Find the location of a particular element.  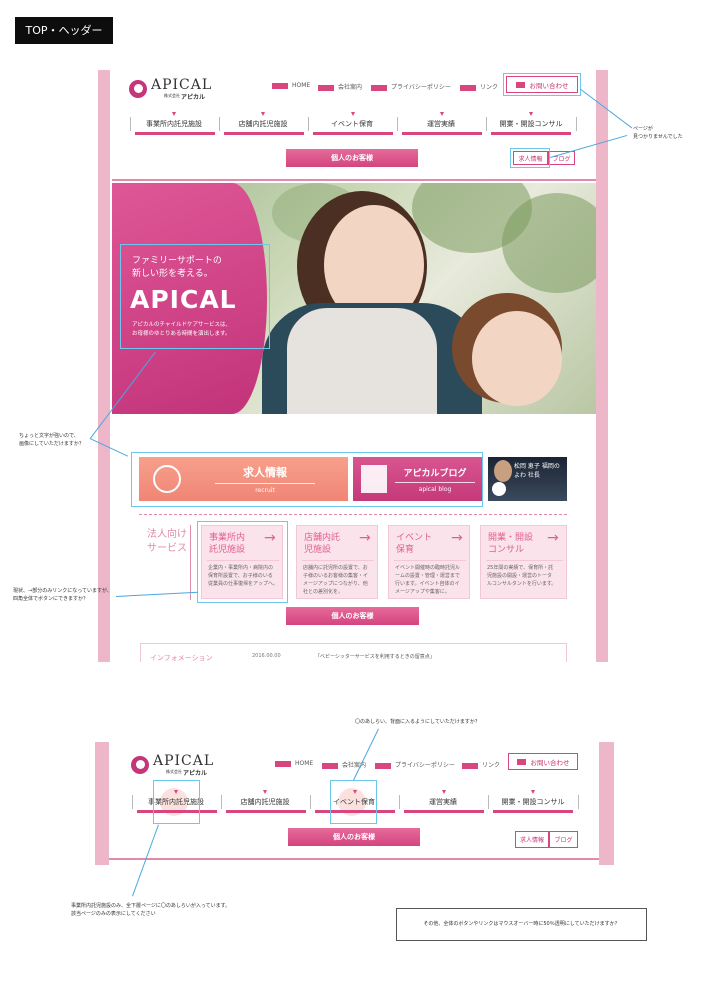

note-text-to-image-1: ちょっと文字が強いので、 is located at coordinates (49, 436).